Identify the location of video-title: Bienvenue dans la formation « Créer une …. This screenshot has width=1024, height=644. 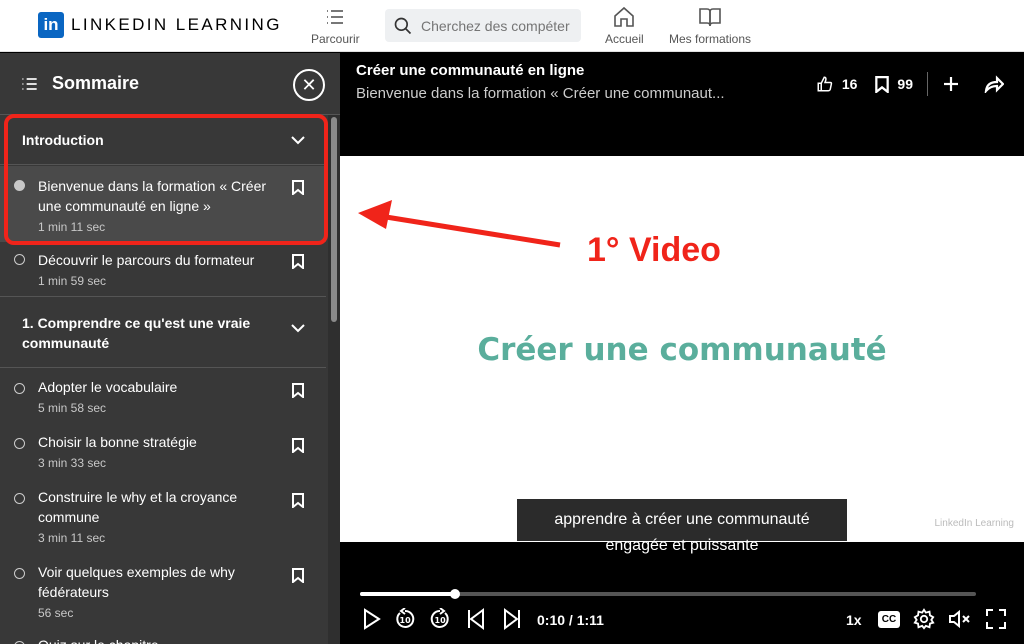
(540, 93).